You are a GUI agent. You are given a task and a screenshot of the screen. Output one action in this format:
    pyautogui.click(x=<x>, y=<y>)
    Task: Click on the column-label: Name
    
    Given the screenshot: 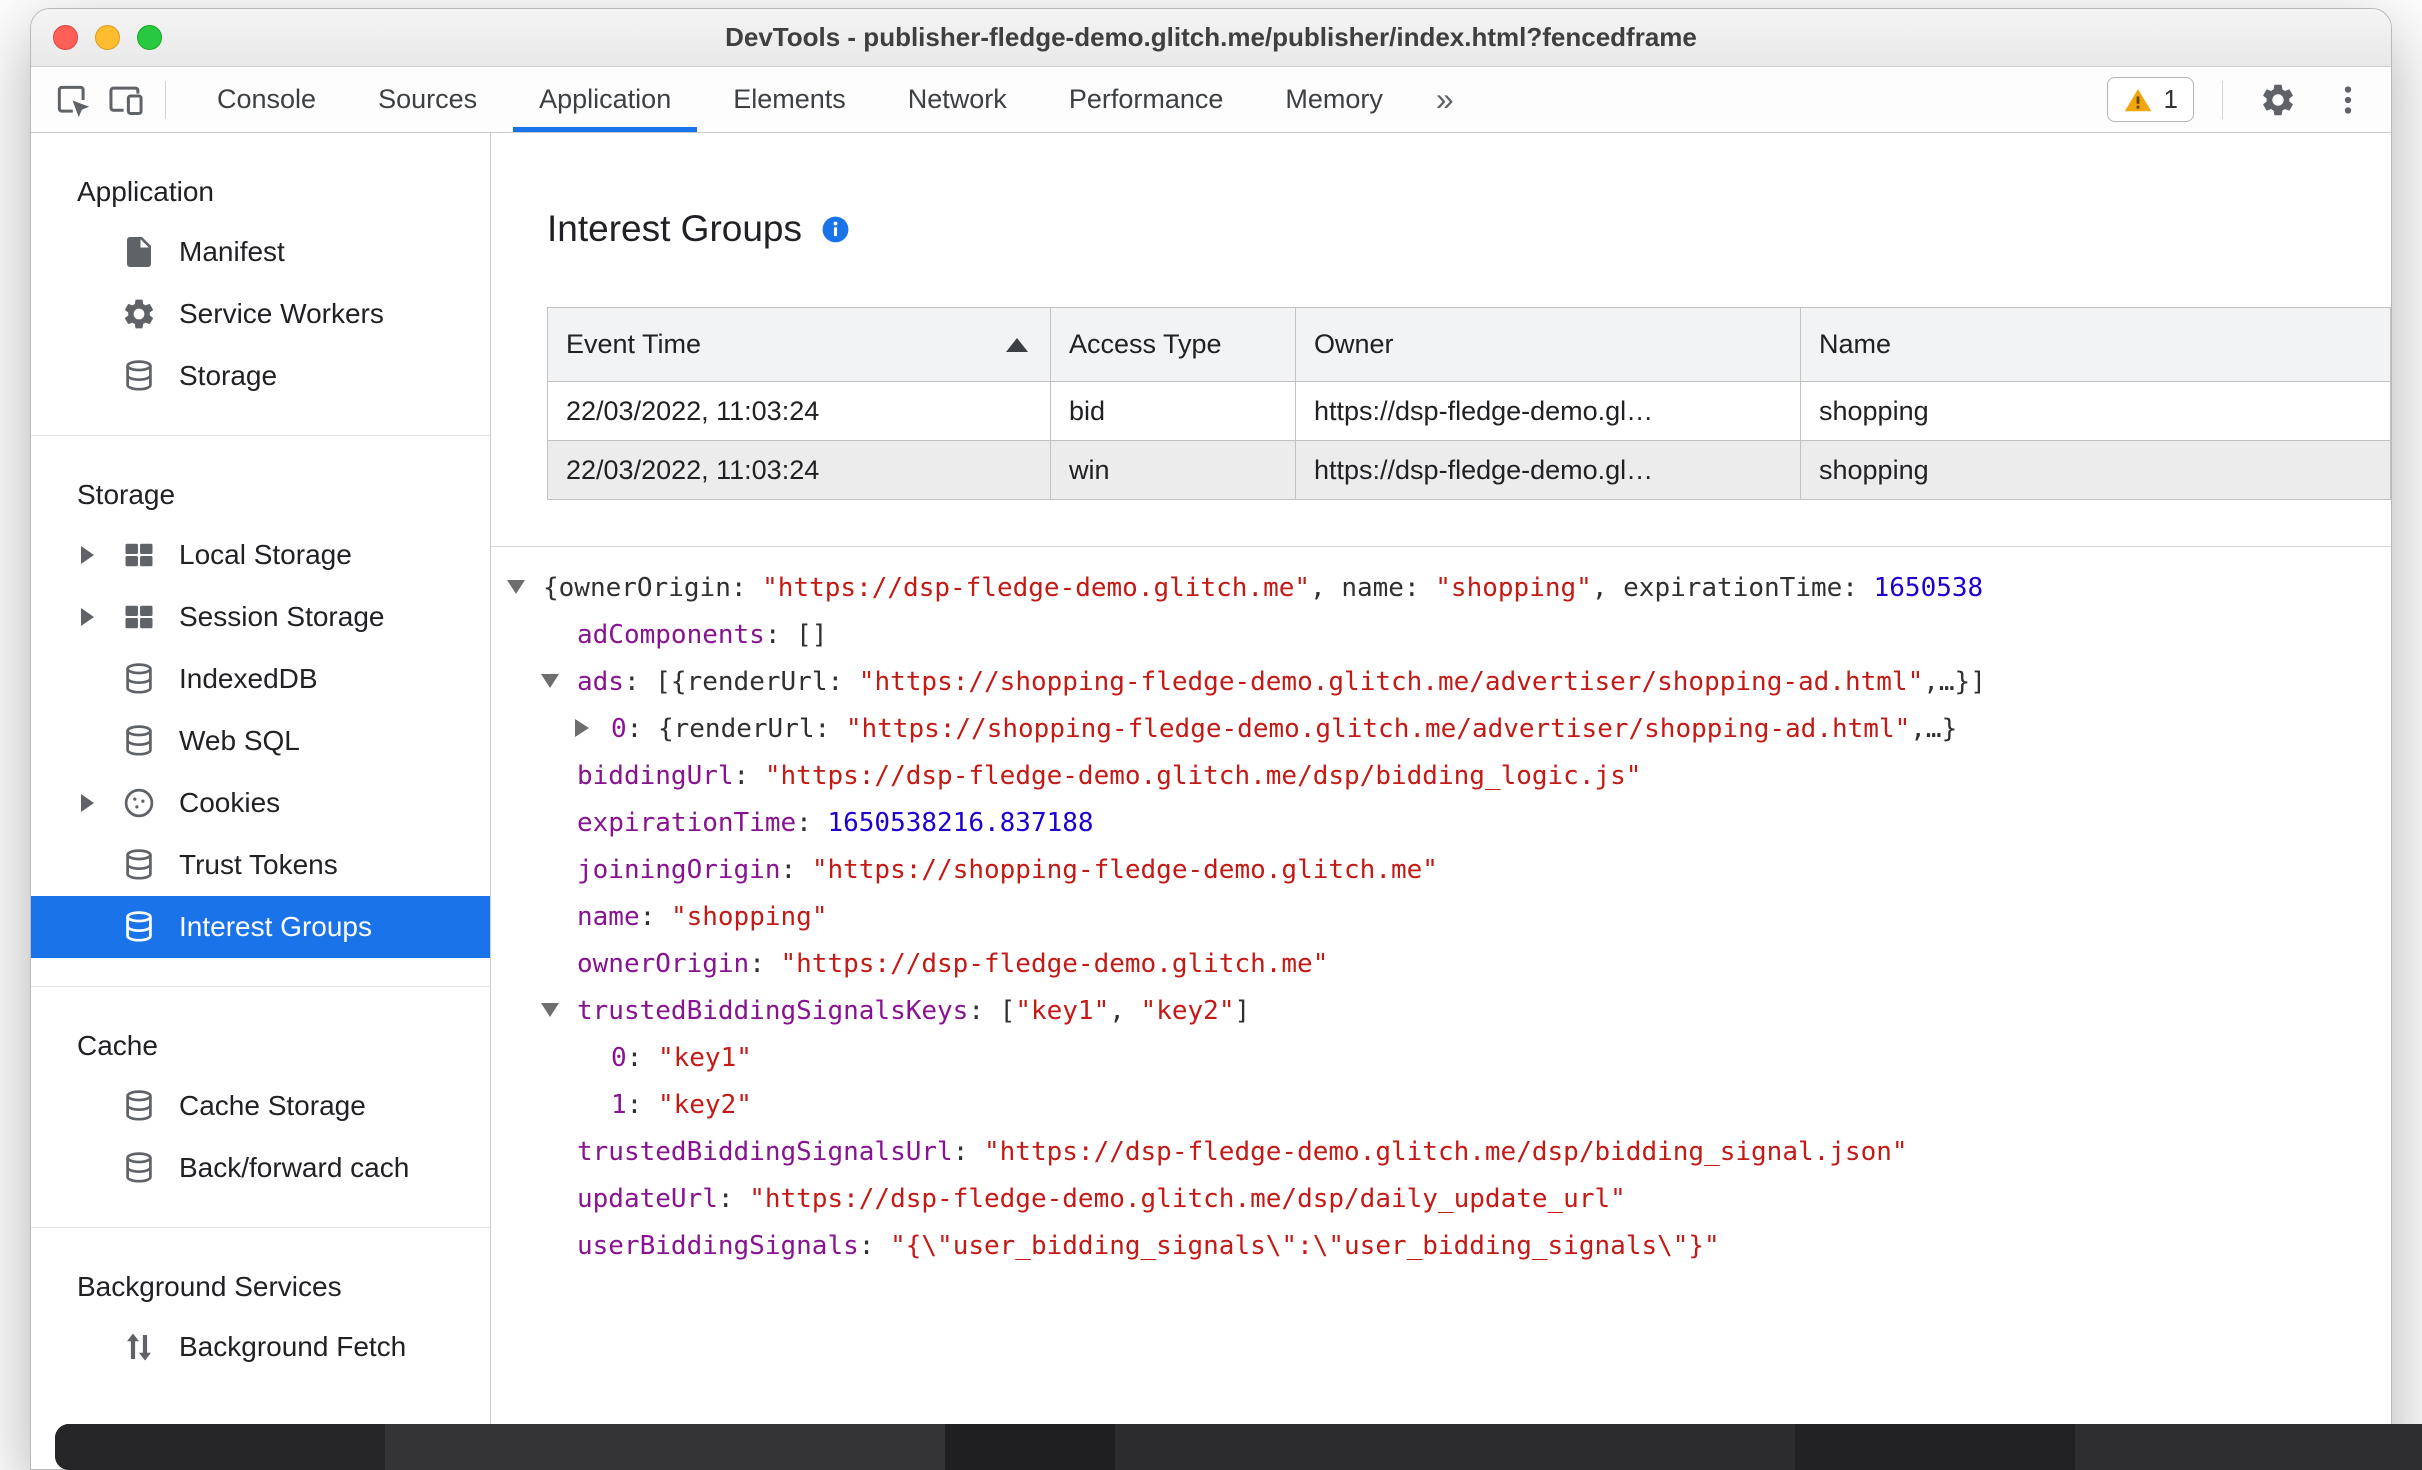 What is the action you would take?
    pyautogui.click(x=1855, y=344)
    